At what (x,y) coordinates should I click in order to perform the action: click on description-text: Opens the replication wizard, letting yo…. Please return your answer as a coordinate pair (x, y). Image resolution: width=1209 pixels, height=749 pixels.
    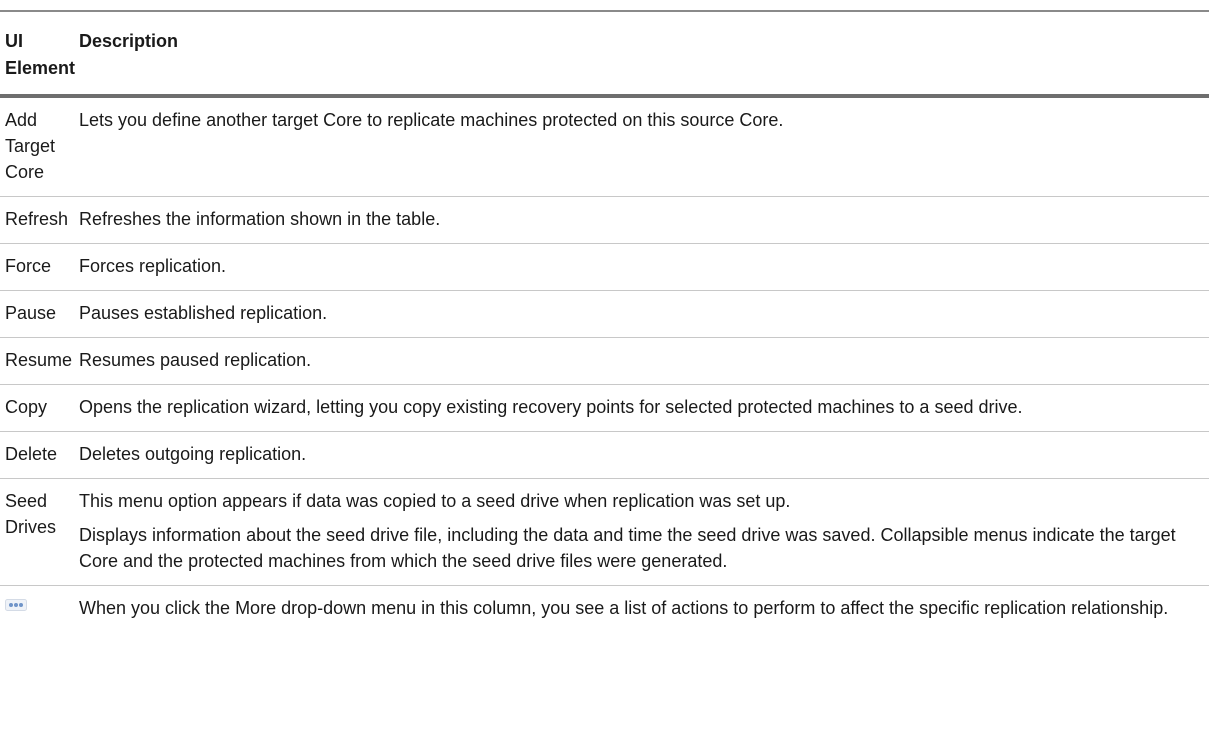
    Looking at the image, I should click on (551, 407).